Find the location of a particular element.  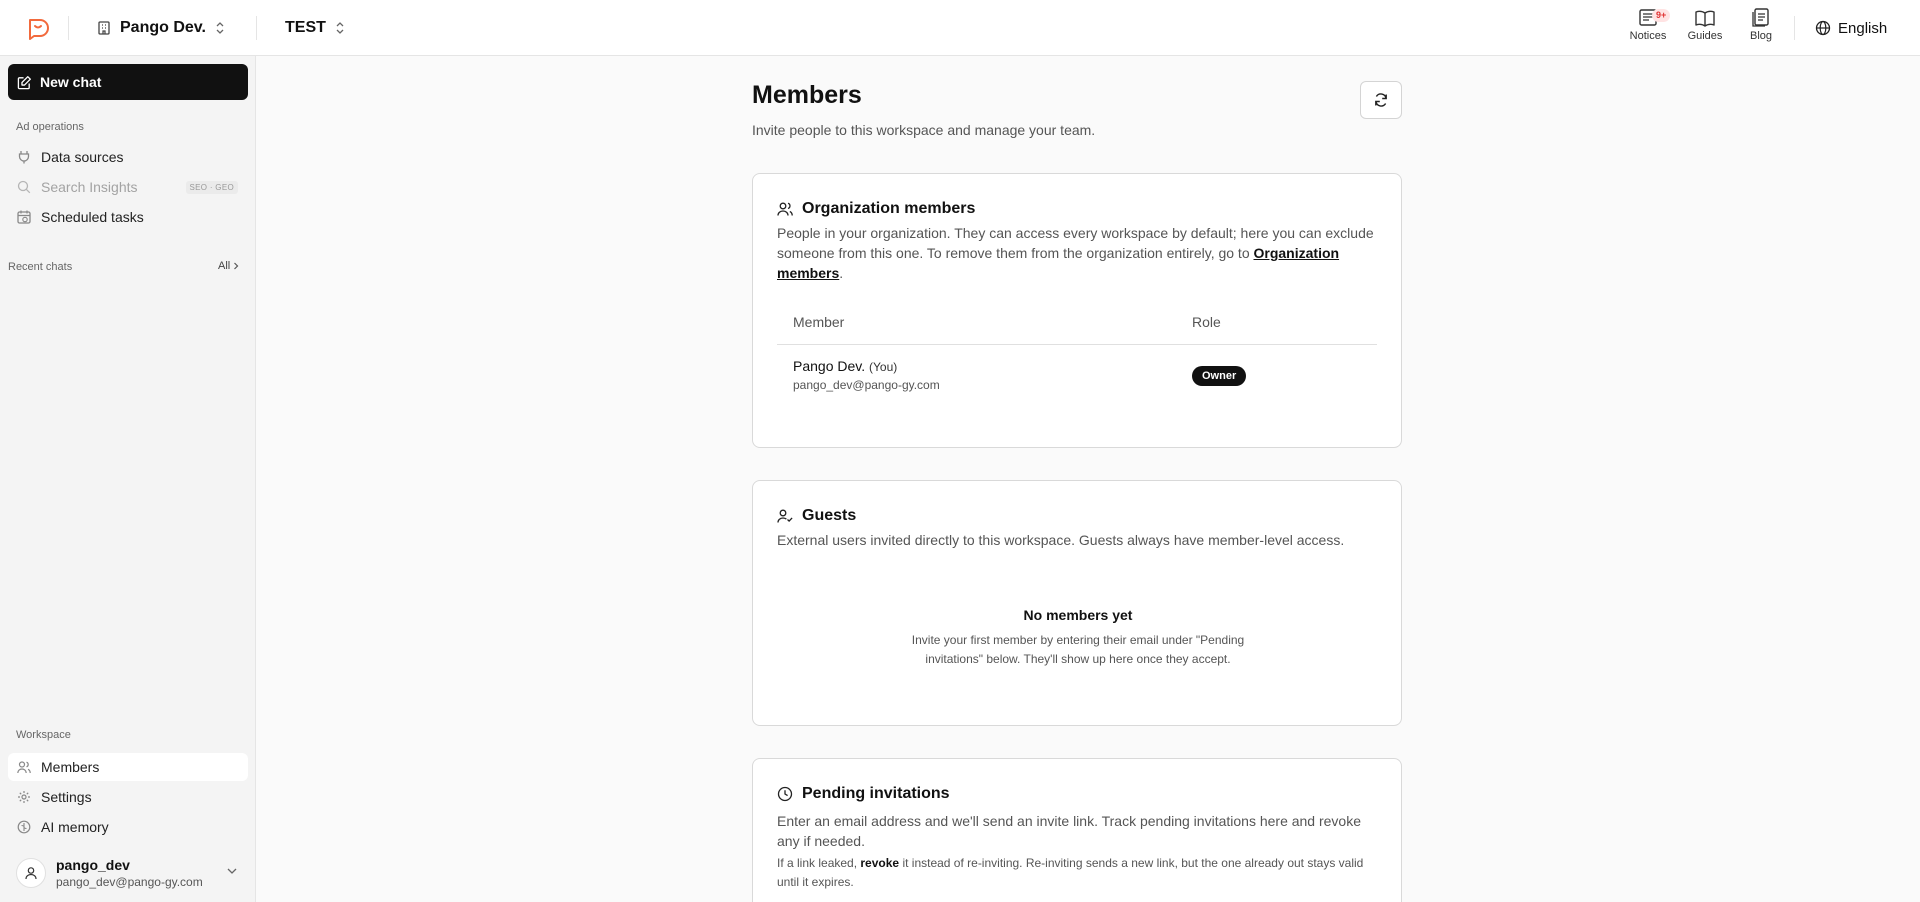

member-name: Pango Dev. (You) is located at coordinates (845, 366).